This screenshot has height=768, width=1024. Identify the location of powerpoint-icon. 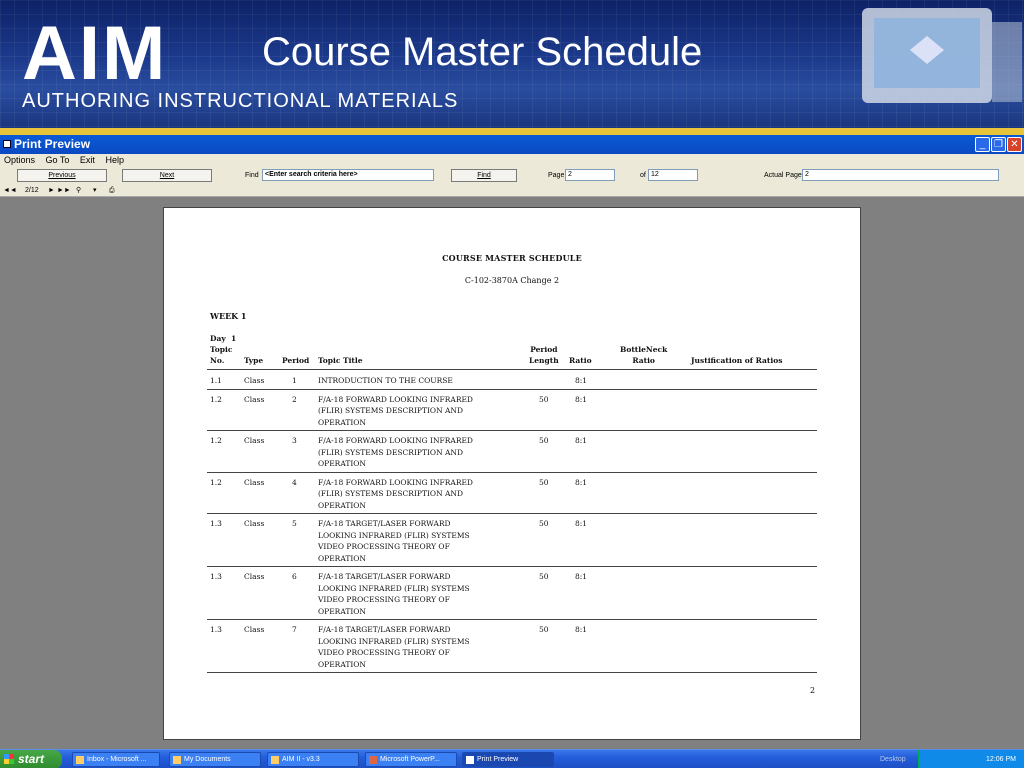
(373, 760).